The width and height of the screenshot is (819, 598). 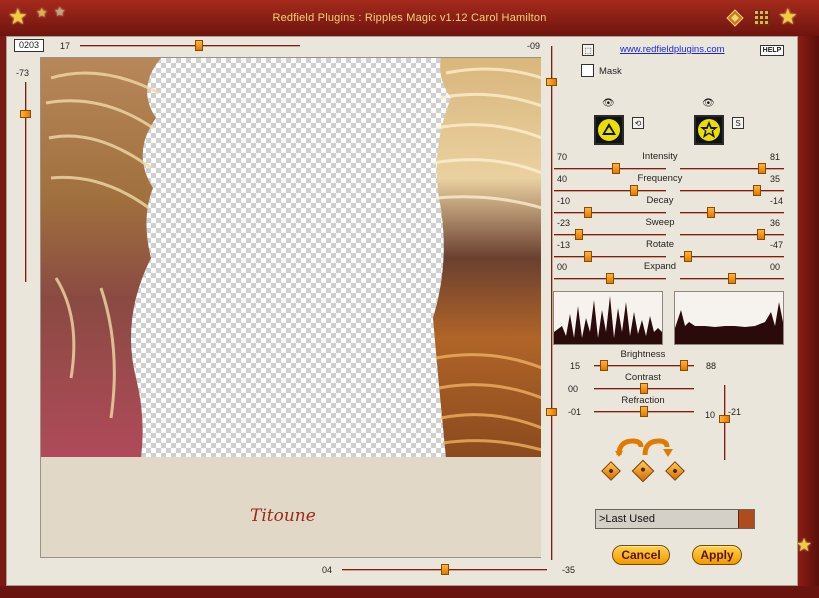 What do you see at coordinates (534, 46) in the screenshot?
I see `top-right-value: -09` at bounding box center [534, 46].